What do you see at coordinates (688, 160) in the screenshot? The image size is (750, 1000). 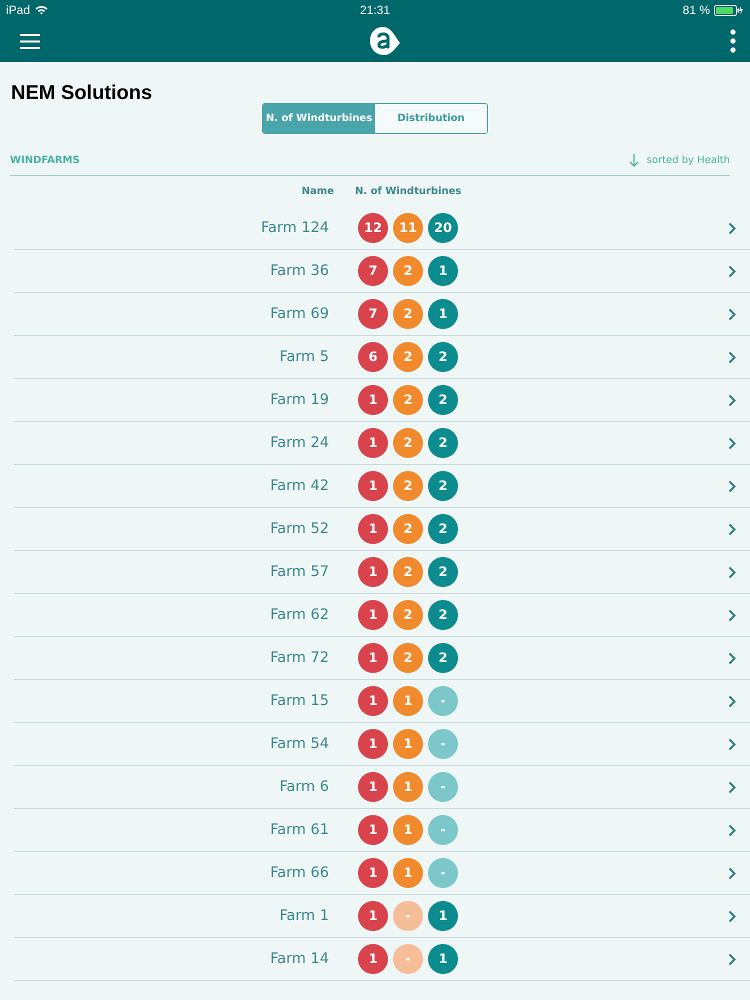 I see `sort-label: sorted by Health` at bounding box center [688, 160].